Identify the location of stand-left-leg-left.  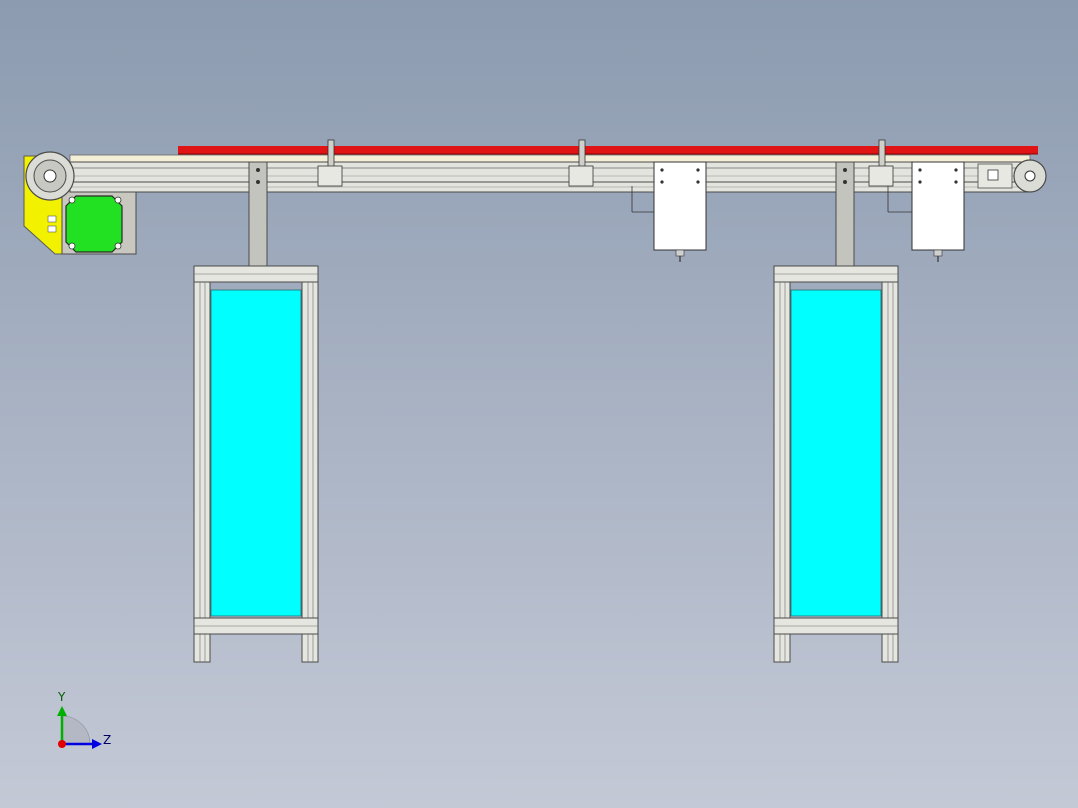
(202, 472).